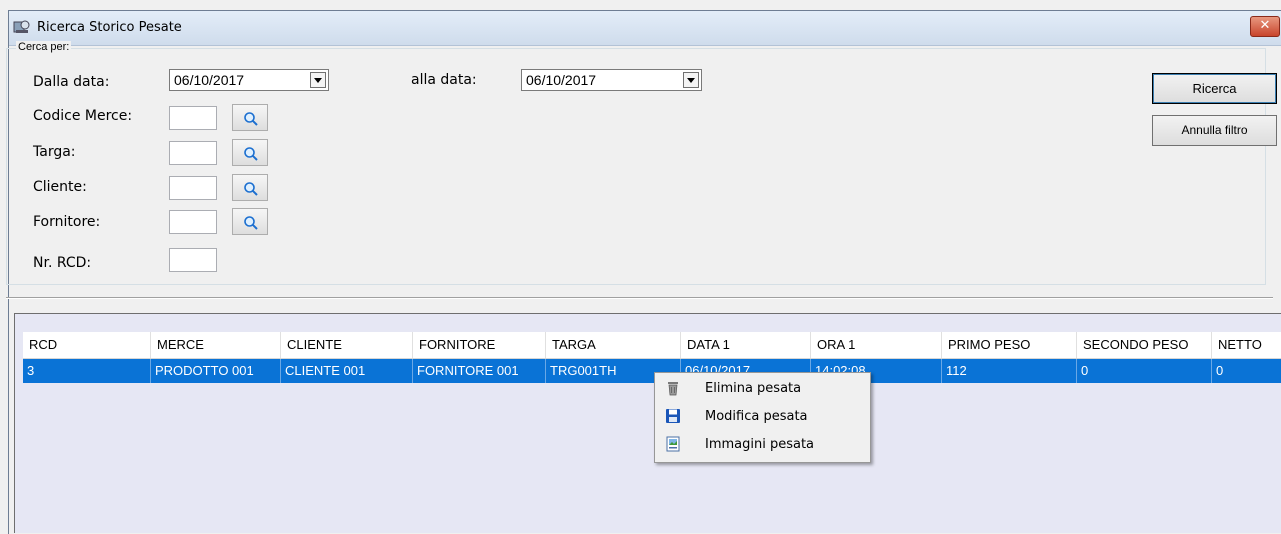  Describe the element at coordinates (347, 345) in the screenshot. I see `column-header-cliente: CLIENTE` at that location.